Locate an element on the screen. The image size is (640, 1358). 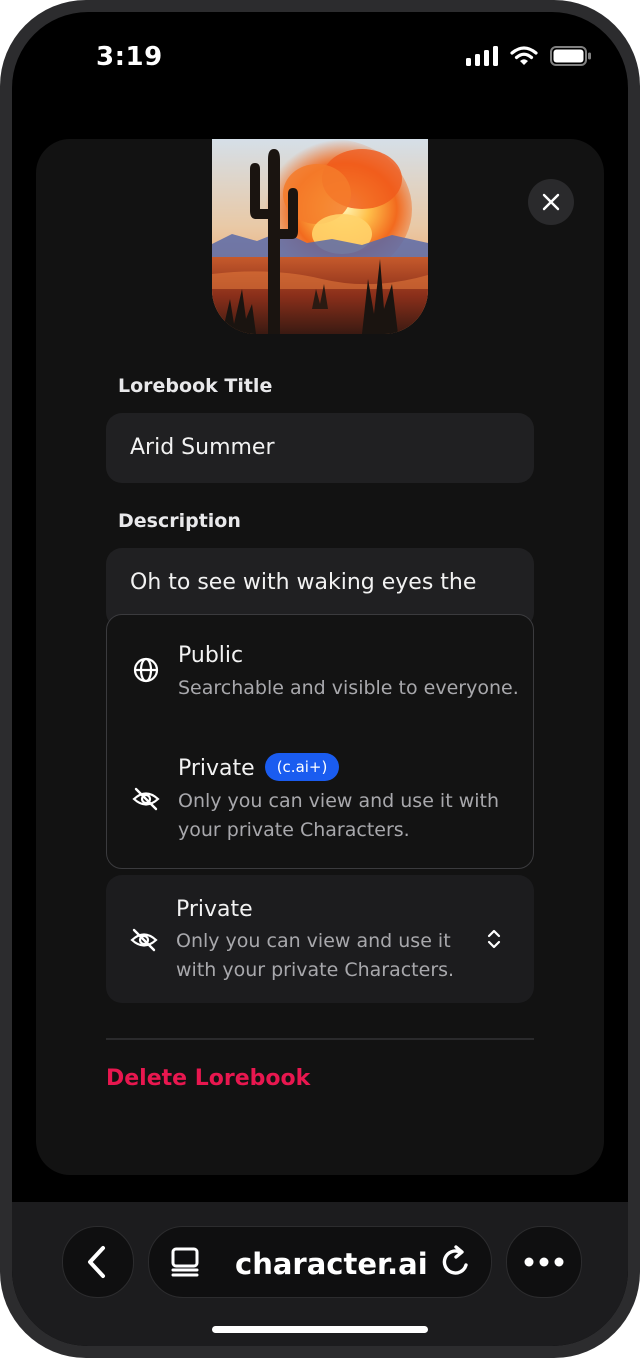
option-public-description: Searchable and visible to everyone. is located at coordinates (348, 688).